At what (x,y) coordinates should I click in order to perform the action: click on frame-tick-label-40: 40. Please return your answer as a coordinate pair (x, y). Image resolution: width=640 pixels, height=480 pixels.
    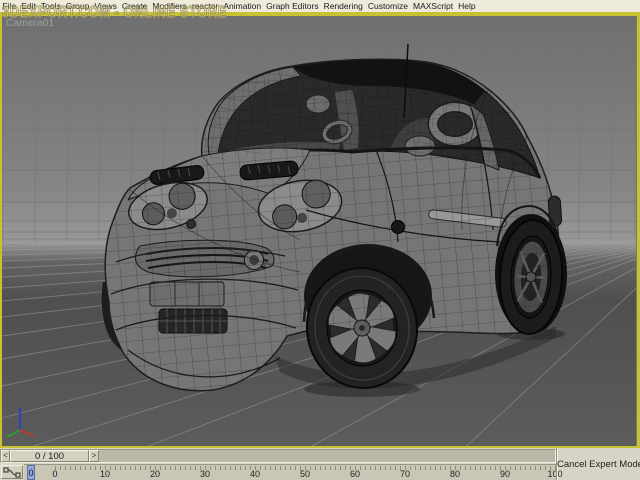
    Looking at the image, I should click on (255, 474).